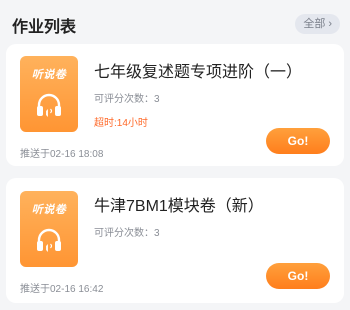 This screenshot has width=350, height=310. What do you see at coordinates (175, 22) in the screenshot?
I see `page-header: 作业列表 全部 ›` at bounding box center [175, 22].